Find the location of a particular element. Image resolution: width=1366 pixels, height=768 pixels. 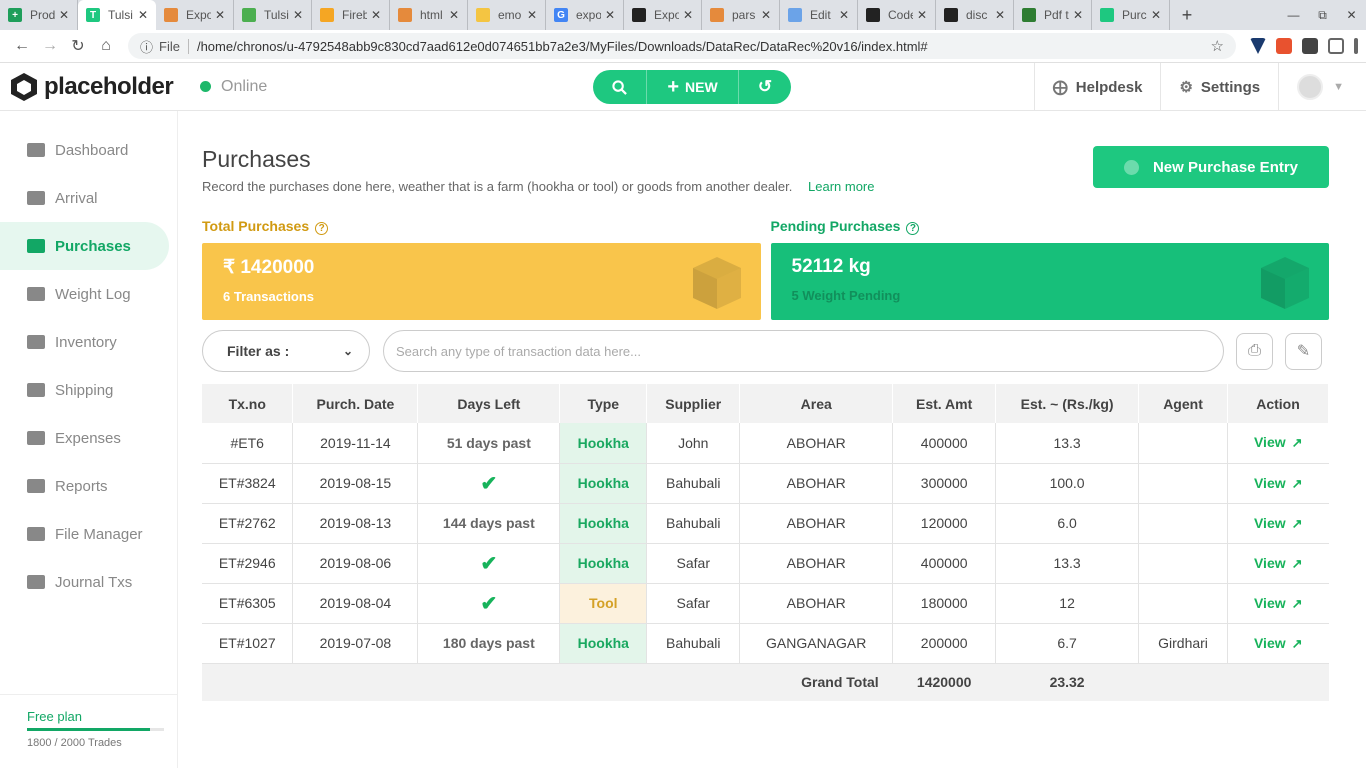

sidebar-item-journal-txs: Journal Txs is located at coordinates (84, 582).